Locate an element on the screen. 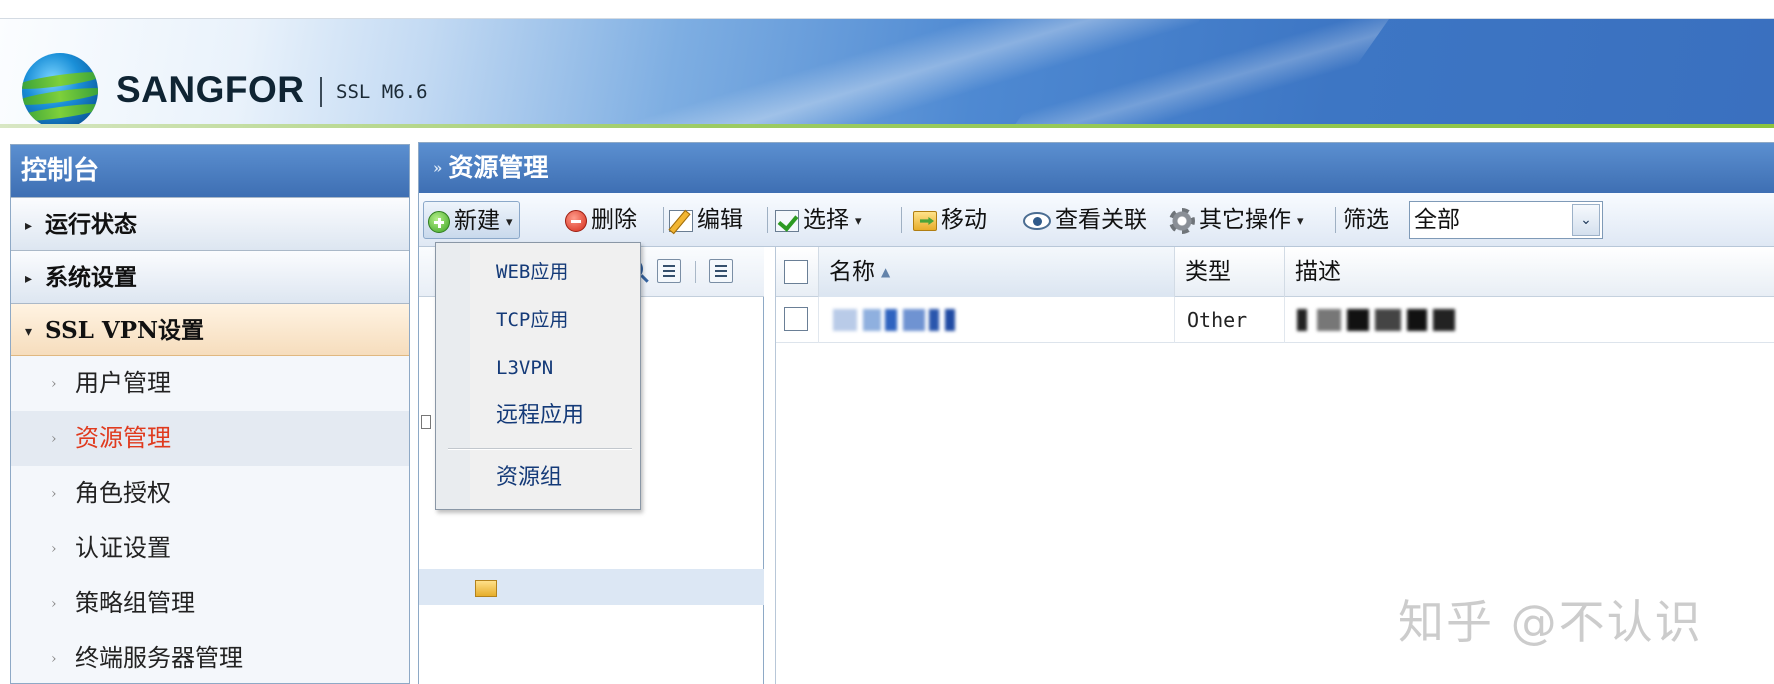  edit-icon is located at coordinates (681, 221).